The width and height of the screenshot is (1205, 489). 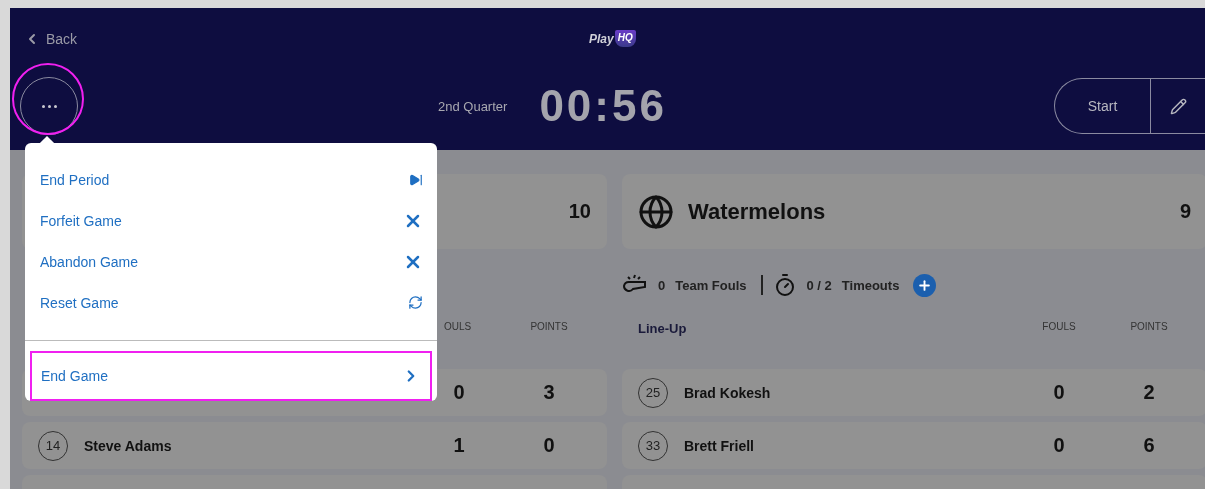 What do you see at coordinates (579, 211) in the screenshot?
I see `team-score: 10` at bounding box center [579, 211].